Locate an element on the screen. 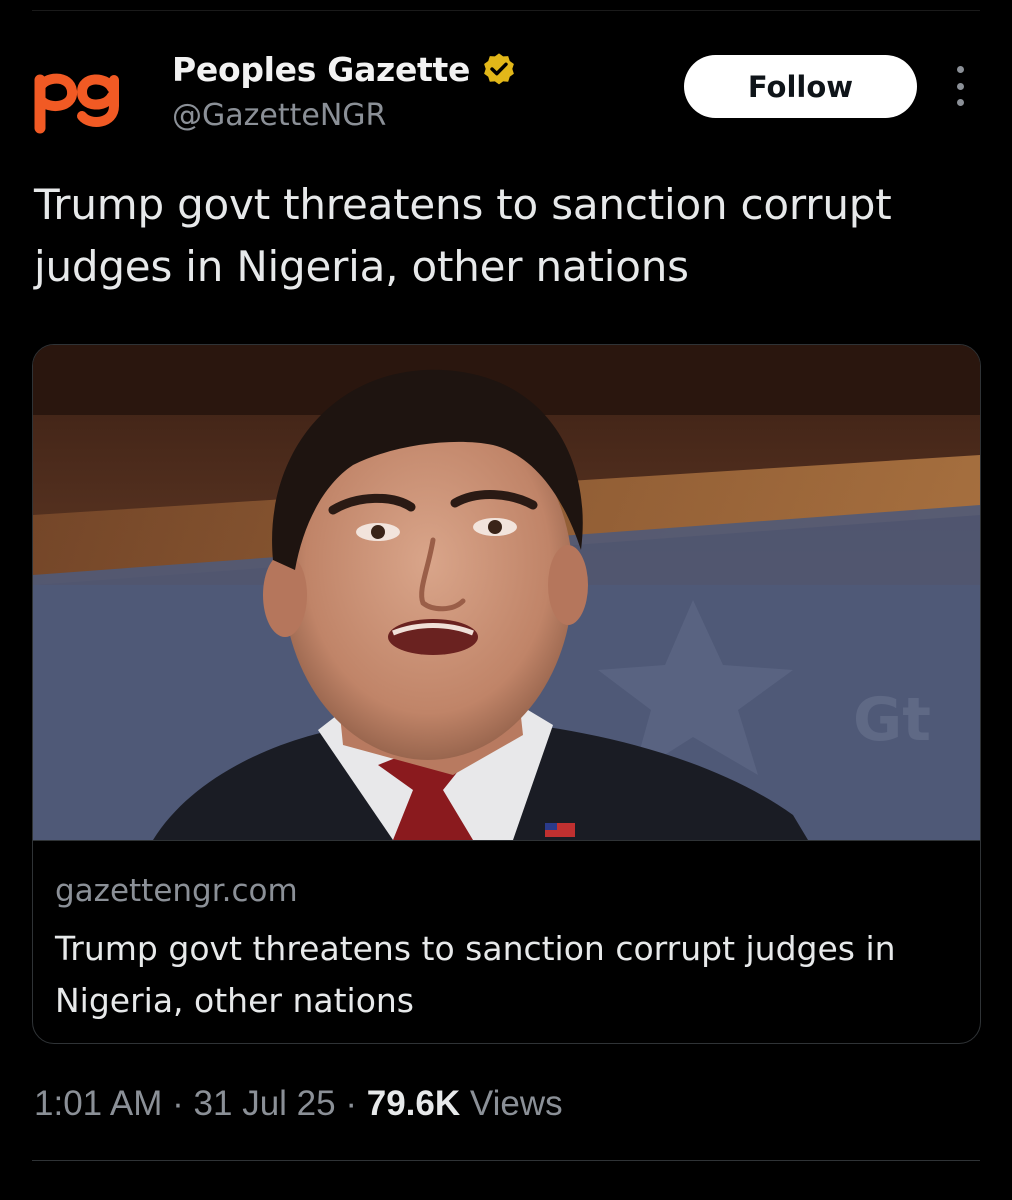 The width and height of the screenshot is (1012, 1200). tweet-time: 1:01 AM is located at coordinates (98, 1103).